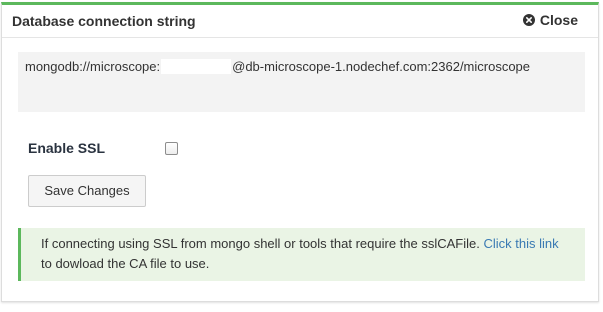  I want to click on connection-string-prefix: mongodb://microscope:, so click(93, 66).